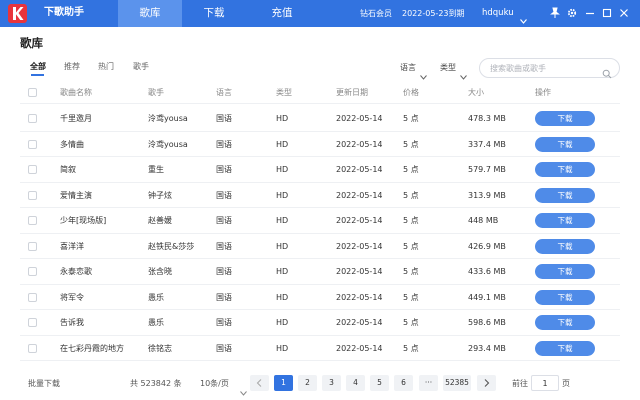 The image size is (640, 400). I want to click on language-filter: 语言, so click(408, 67).